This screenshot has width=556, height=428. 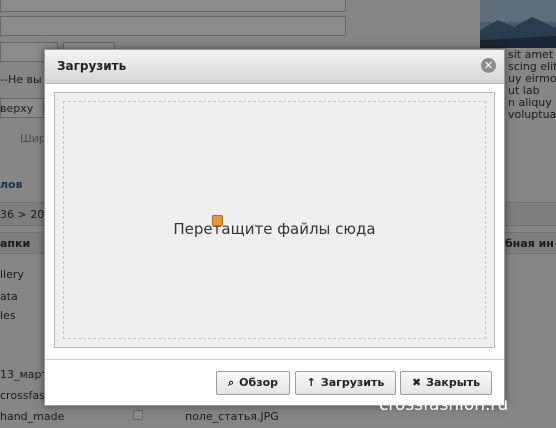 What do you see at coordinates (352, 382) in the screenshot?
I see `upload-button-label: Загрузить` at bounding box center [352, 382].